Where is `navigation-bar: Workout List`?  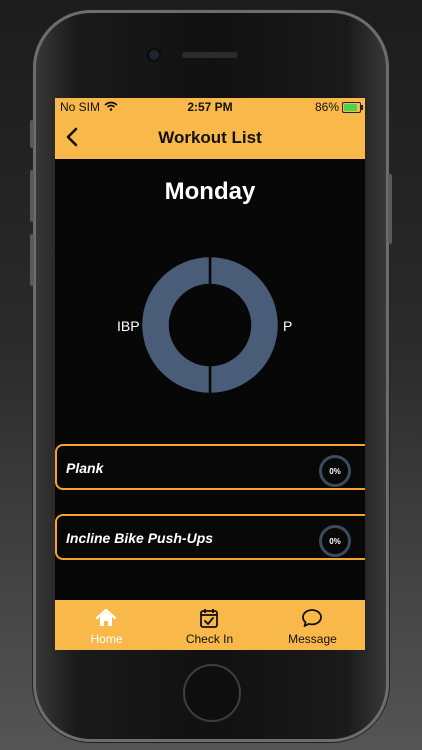 navigation-bar: Workout List is located at coordinates (210, 137).